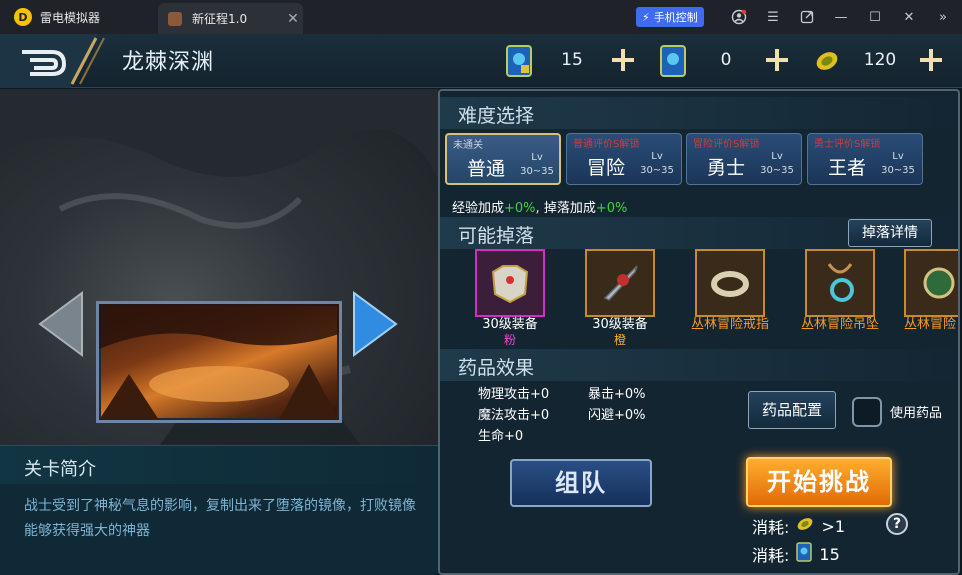  I want to click on cost-ticket: 消耗: 15, so click(796, 554).